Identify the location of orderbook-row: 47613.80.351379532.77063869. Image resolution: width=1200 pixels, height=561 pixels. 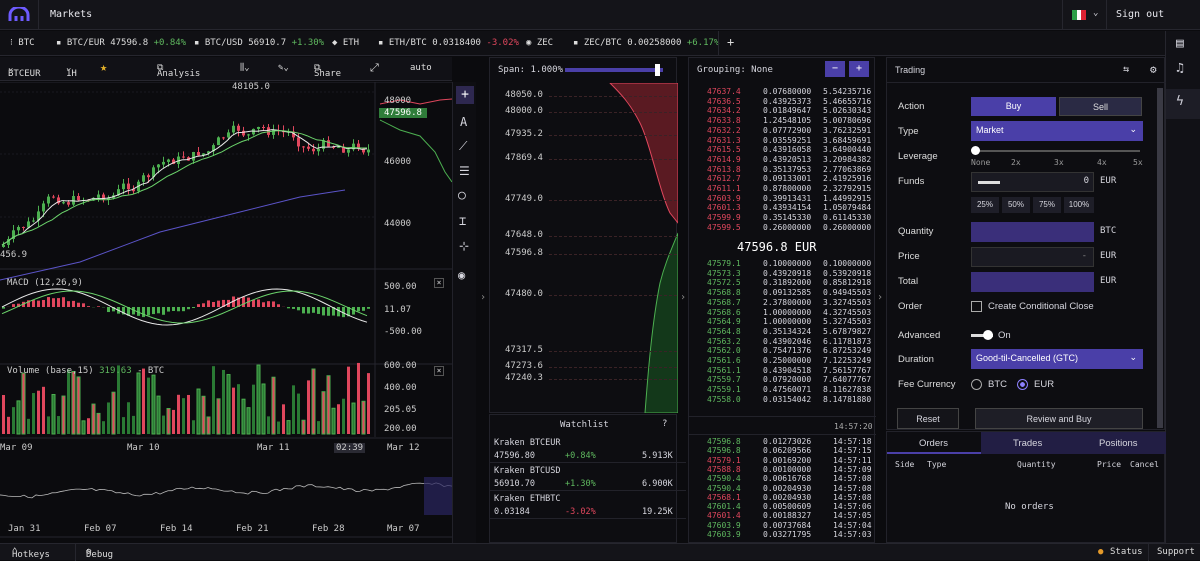
(781, 169).